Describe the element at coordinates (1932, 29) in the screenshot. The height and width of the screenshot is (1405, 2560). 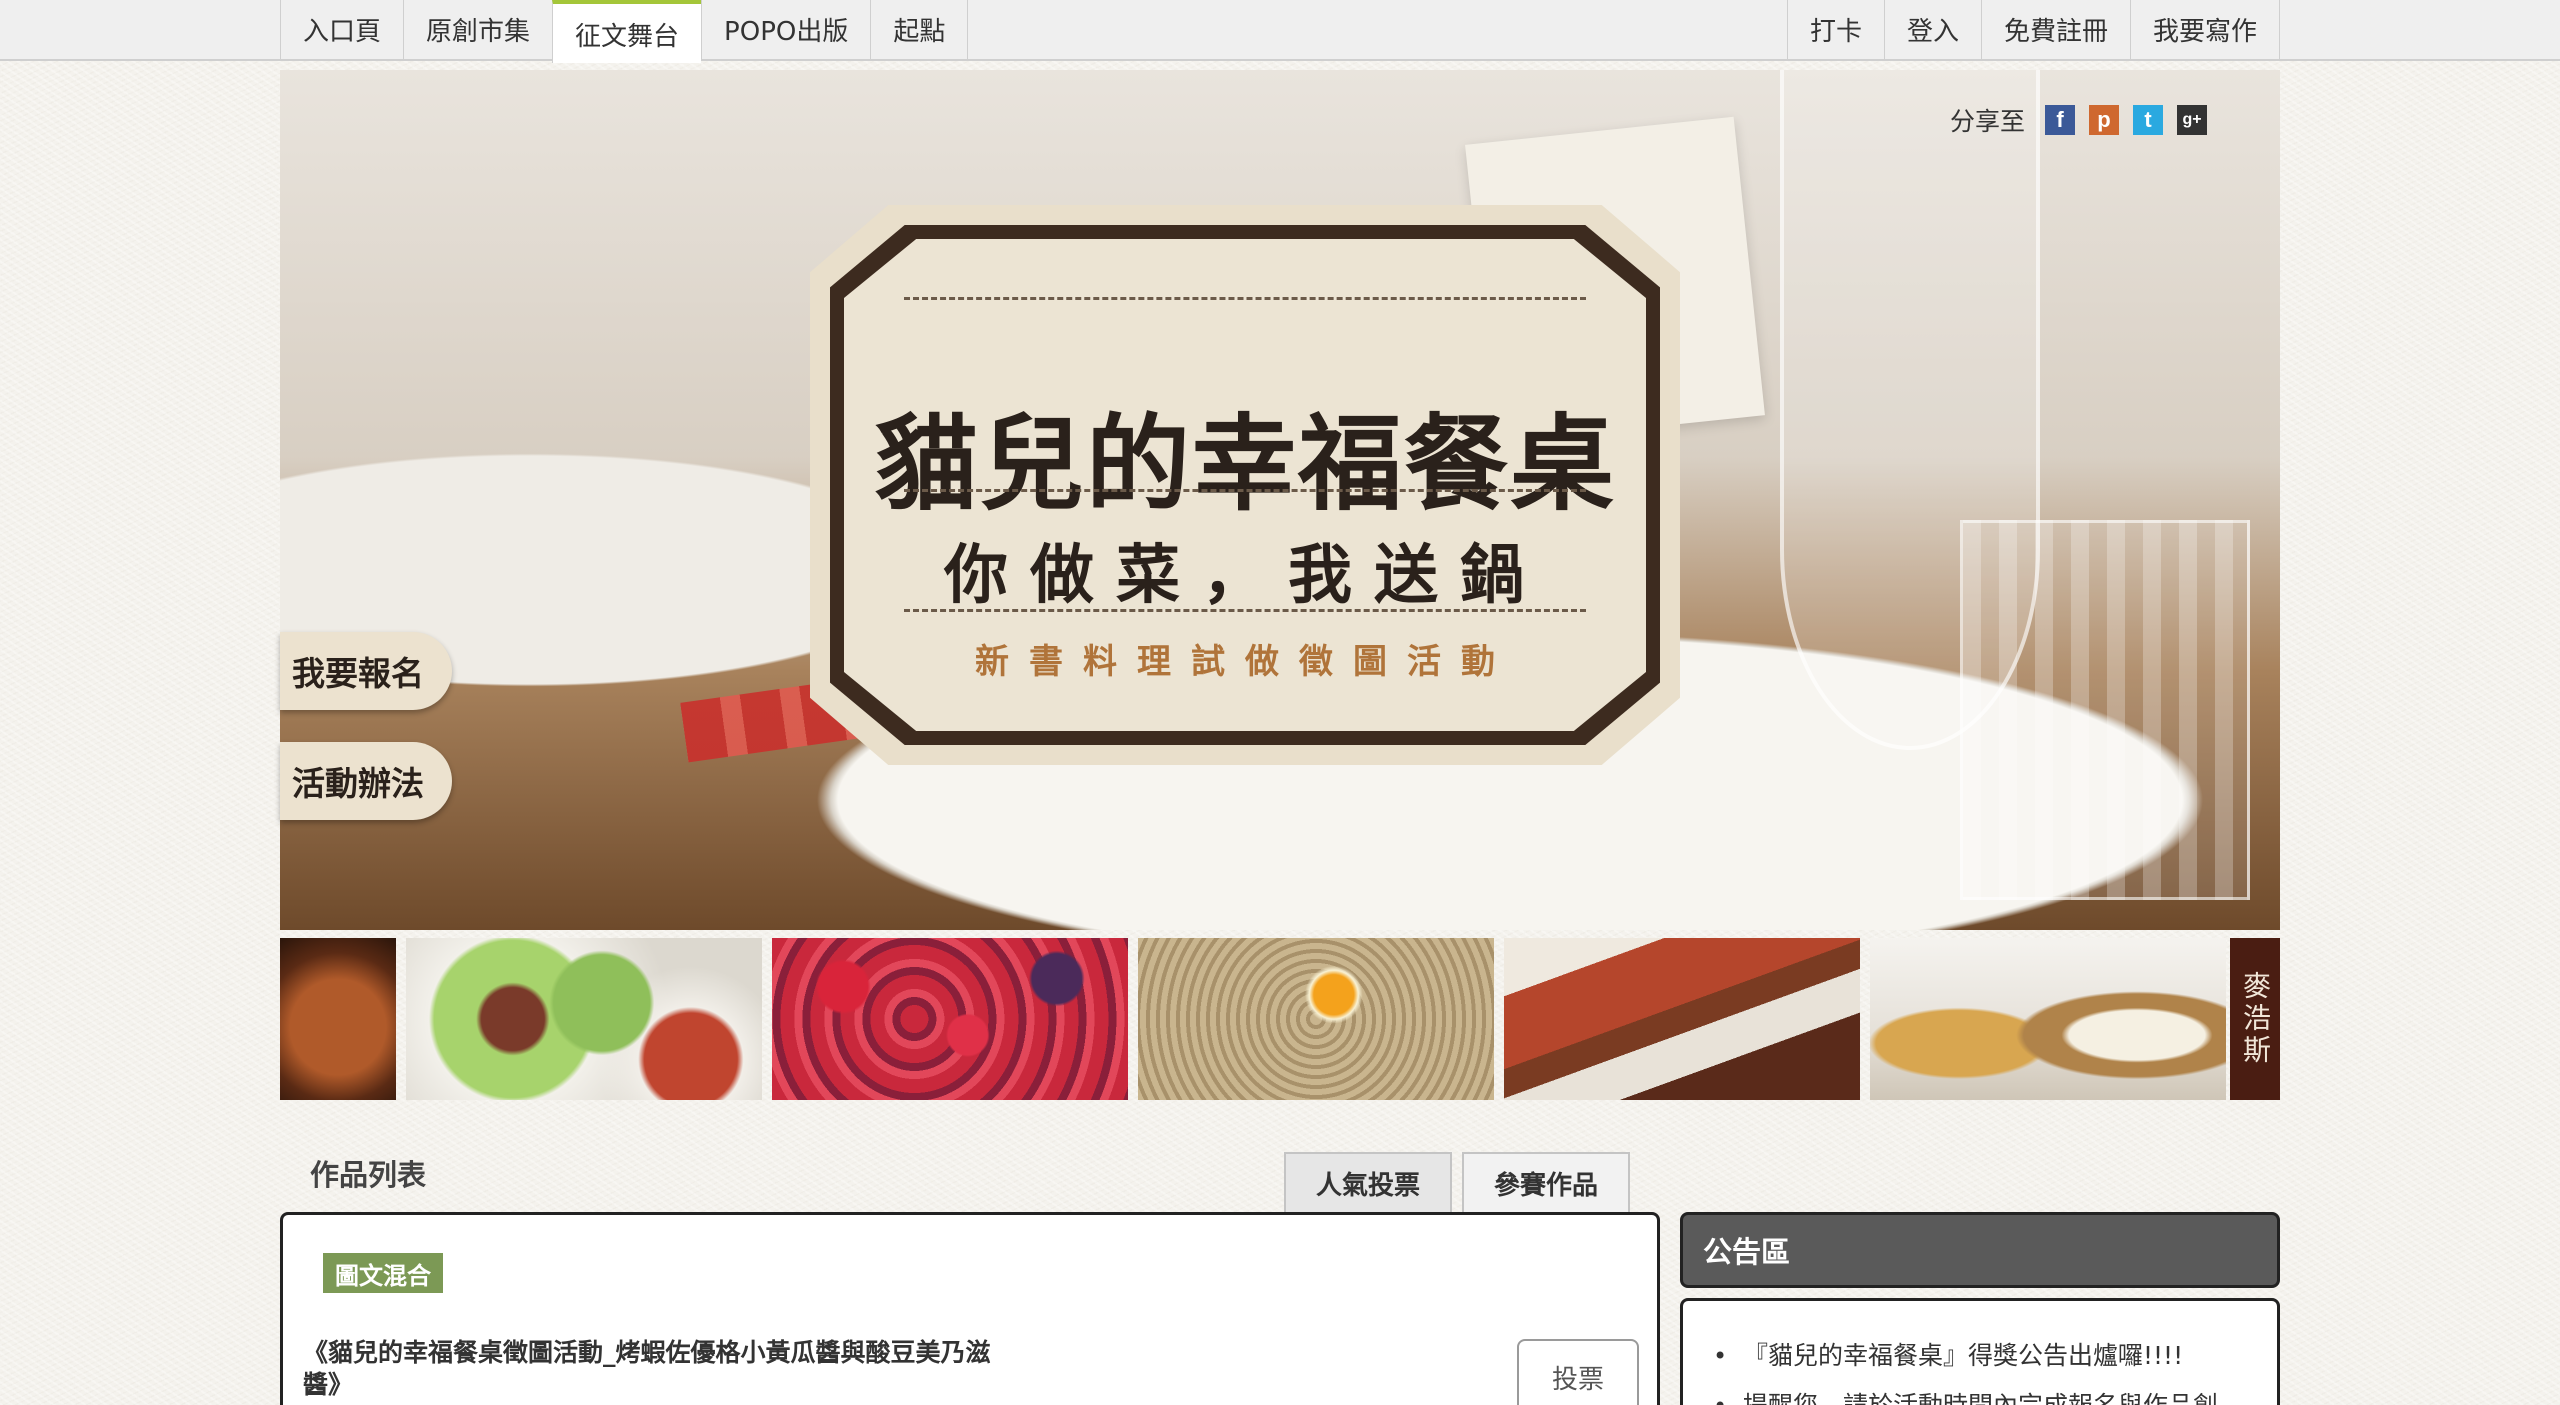
I see `nav-item-login: 登入` at that location.